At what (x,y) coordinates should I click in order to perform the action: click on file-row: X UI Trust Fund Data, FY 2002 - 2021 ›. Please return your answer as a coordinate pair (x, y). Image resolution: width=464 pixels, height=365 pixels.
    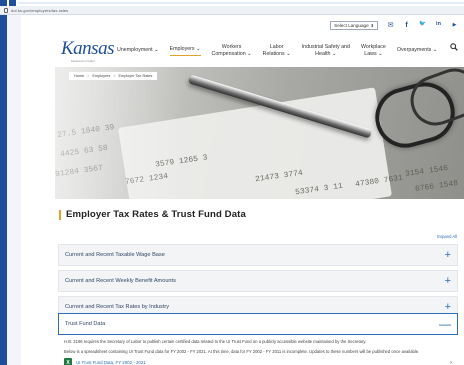
    Looking at the image, I should click on (258, 361).